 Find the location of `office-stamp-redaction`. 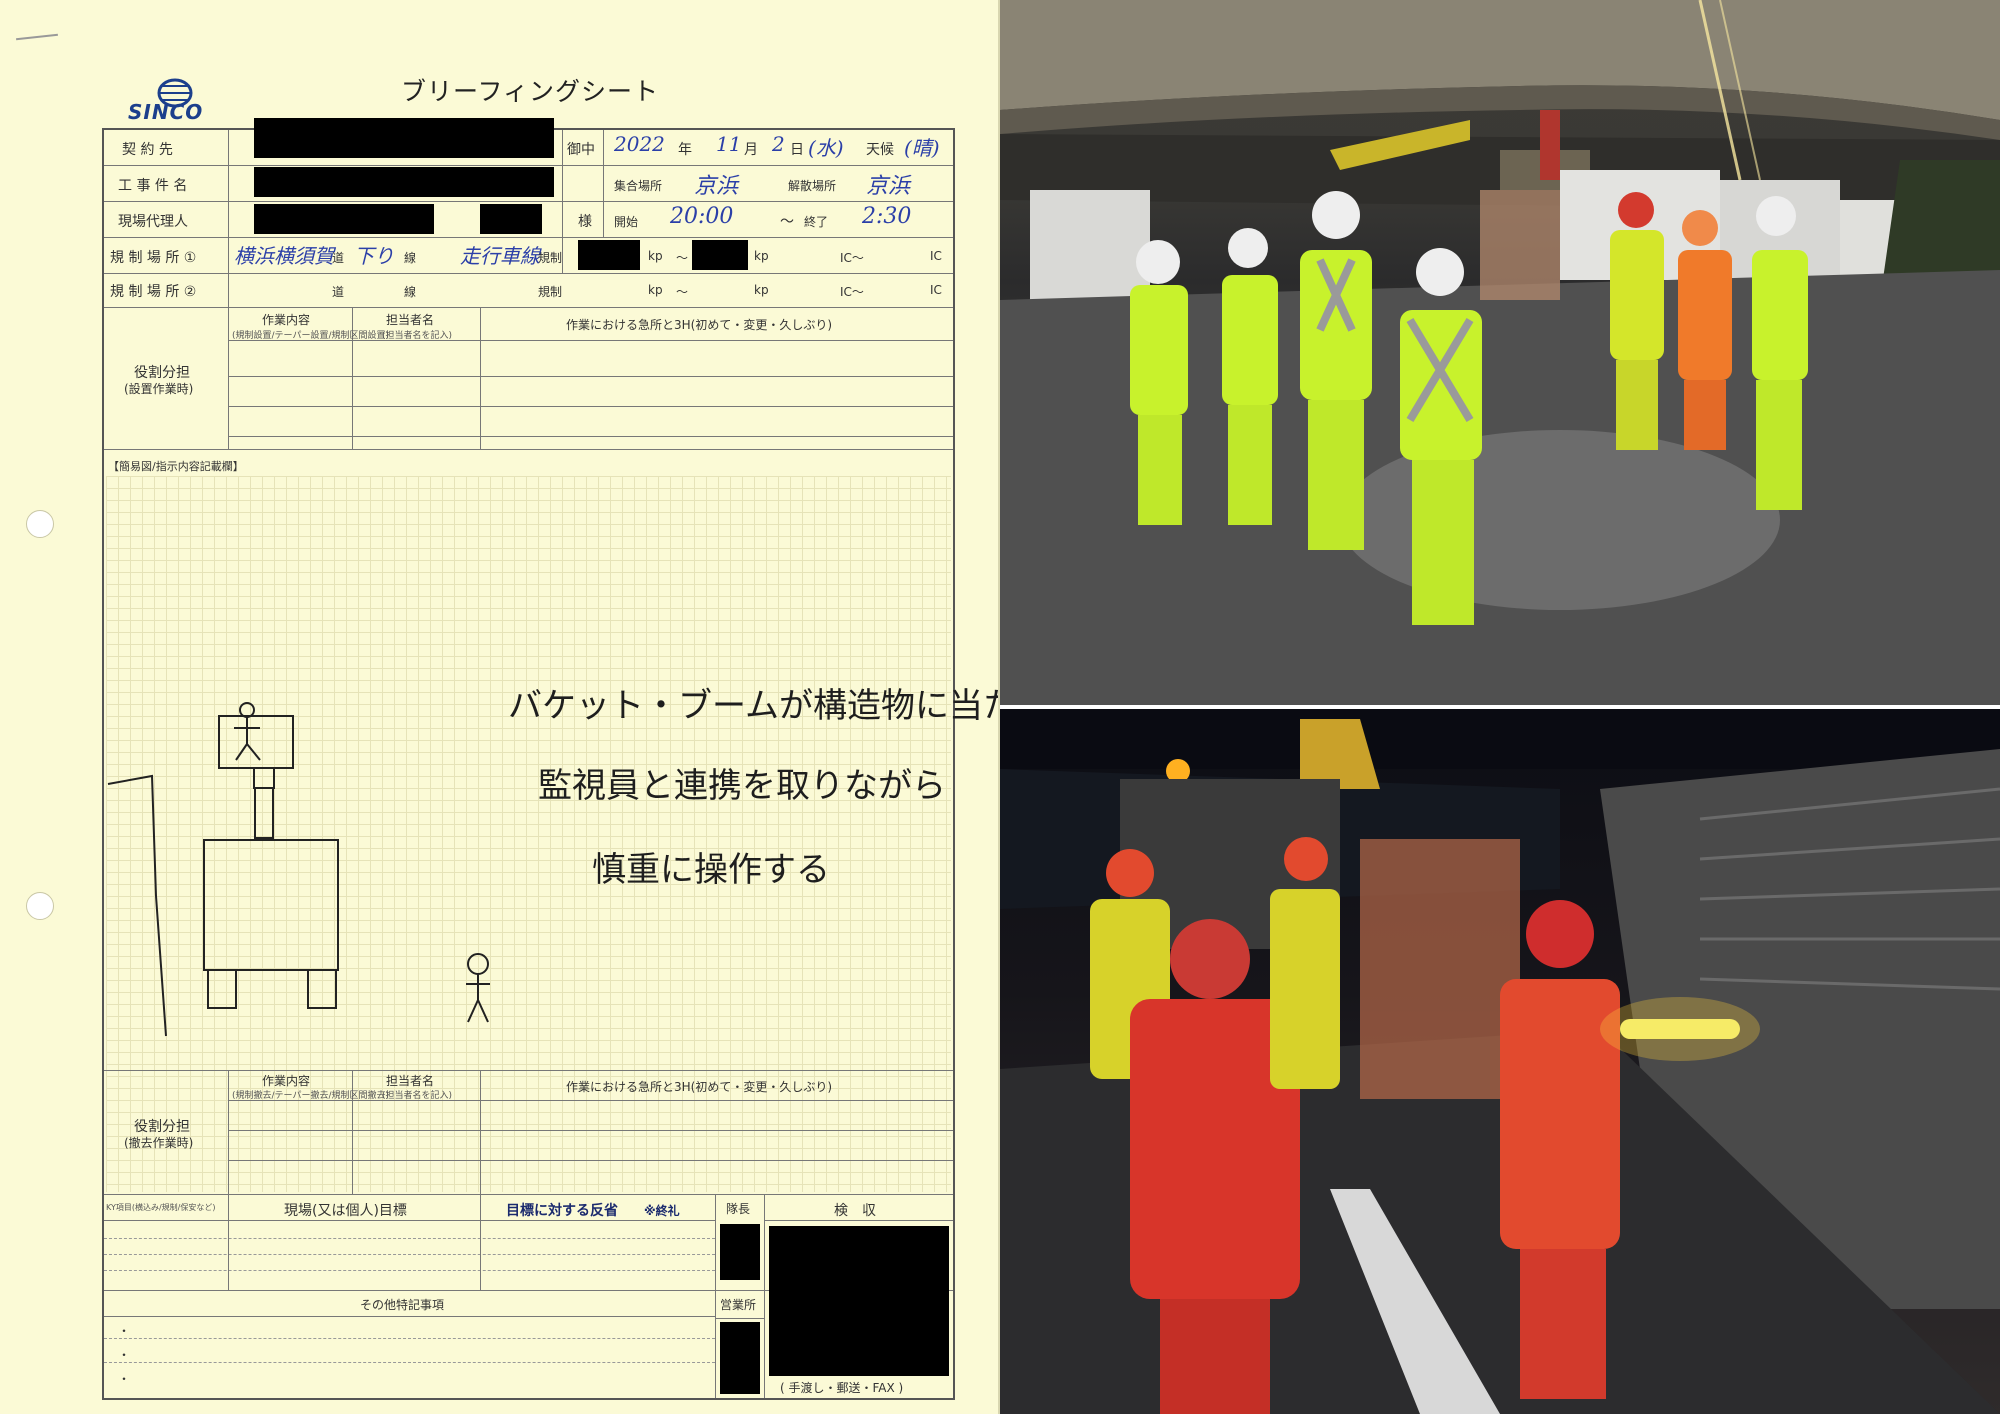

office-stamp-redaction is located at coordinates (740, 1358).